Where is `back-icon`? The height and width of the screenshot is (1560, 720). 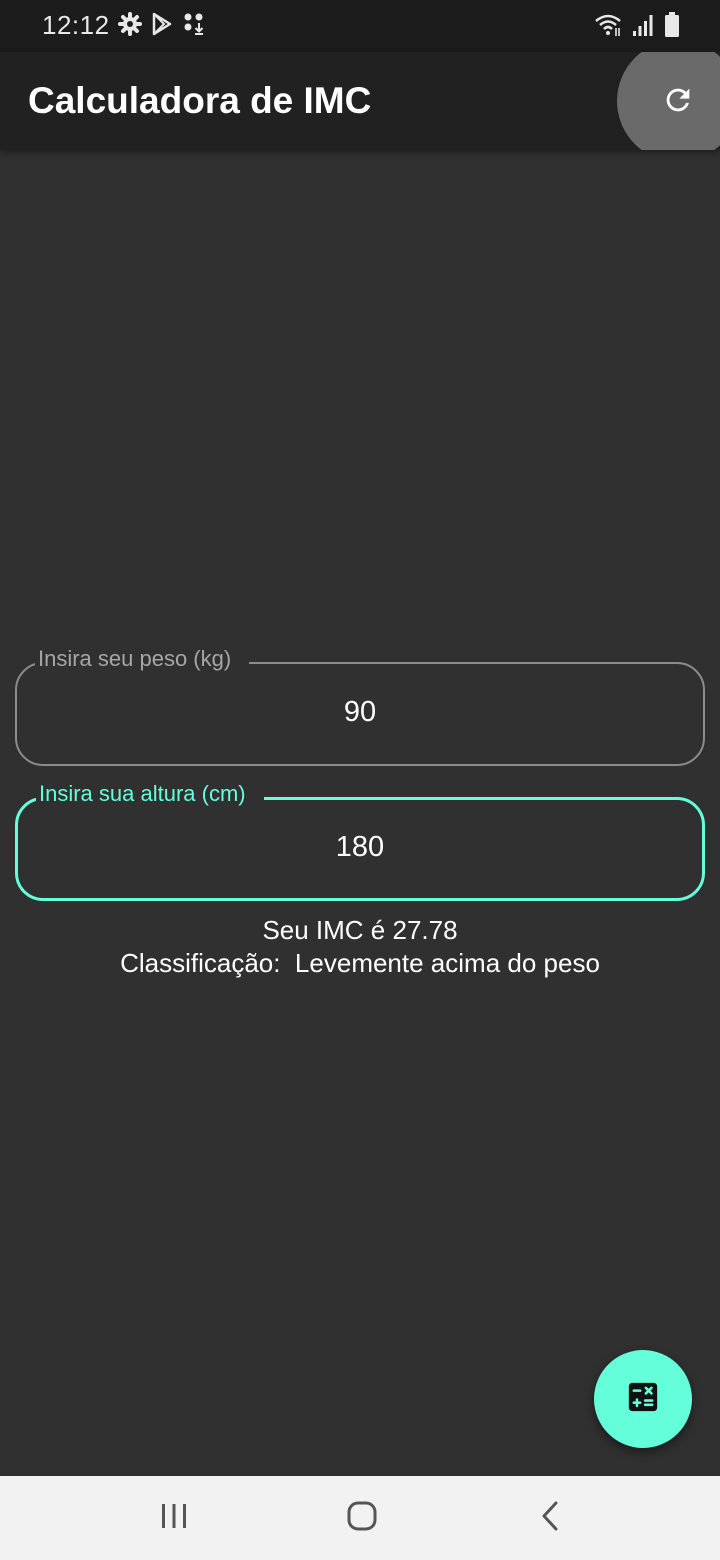 back-icon is located at coordinates (550, 1518).